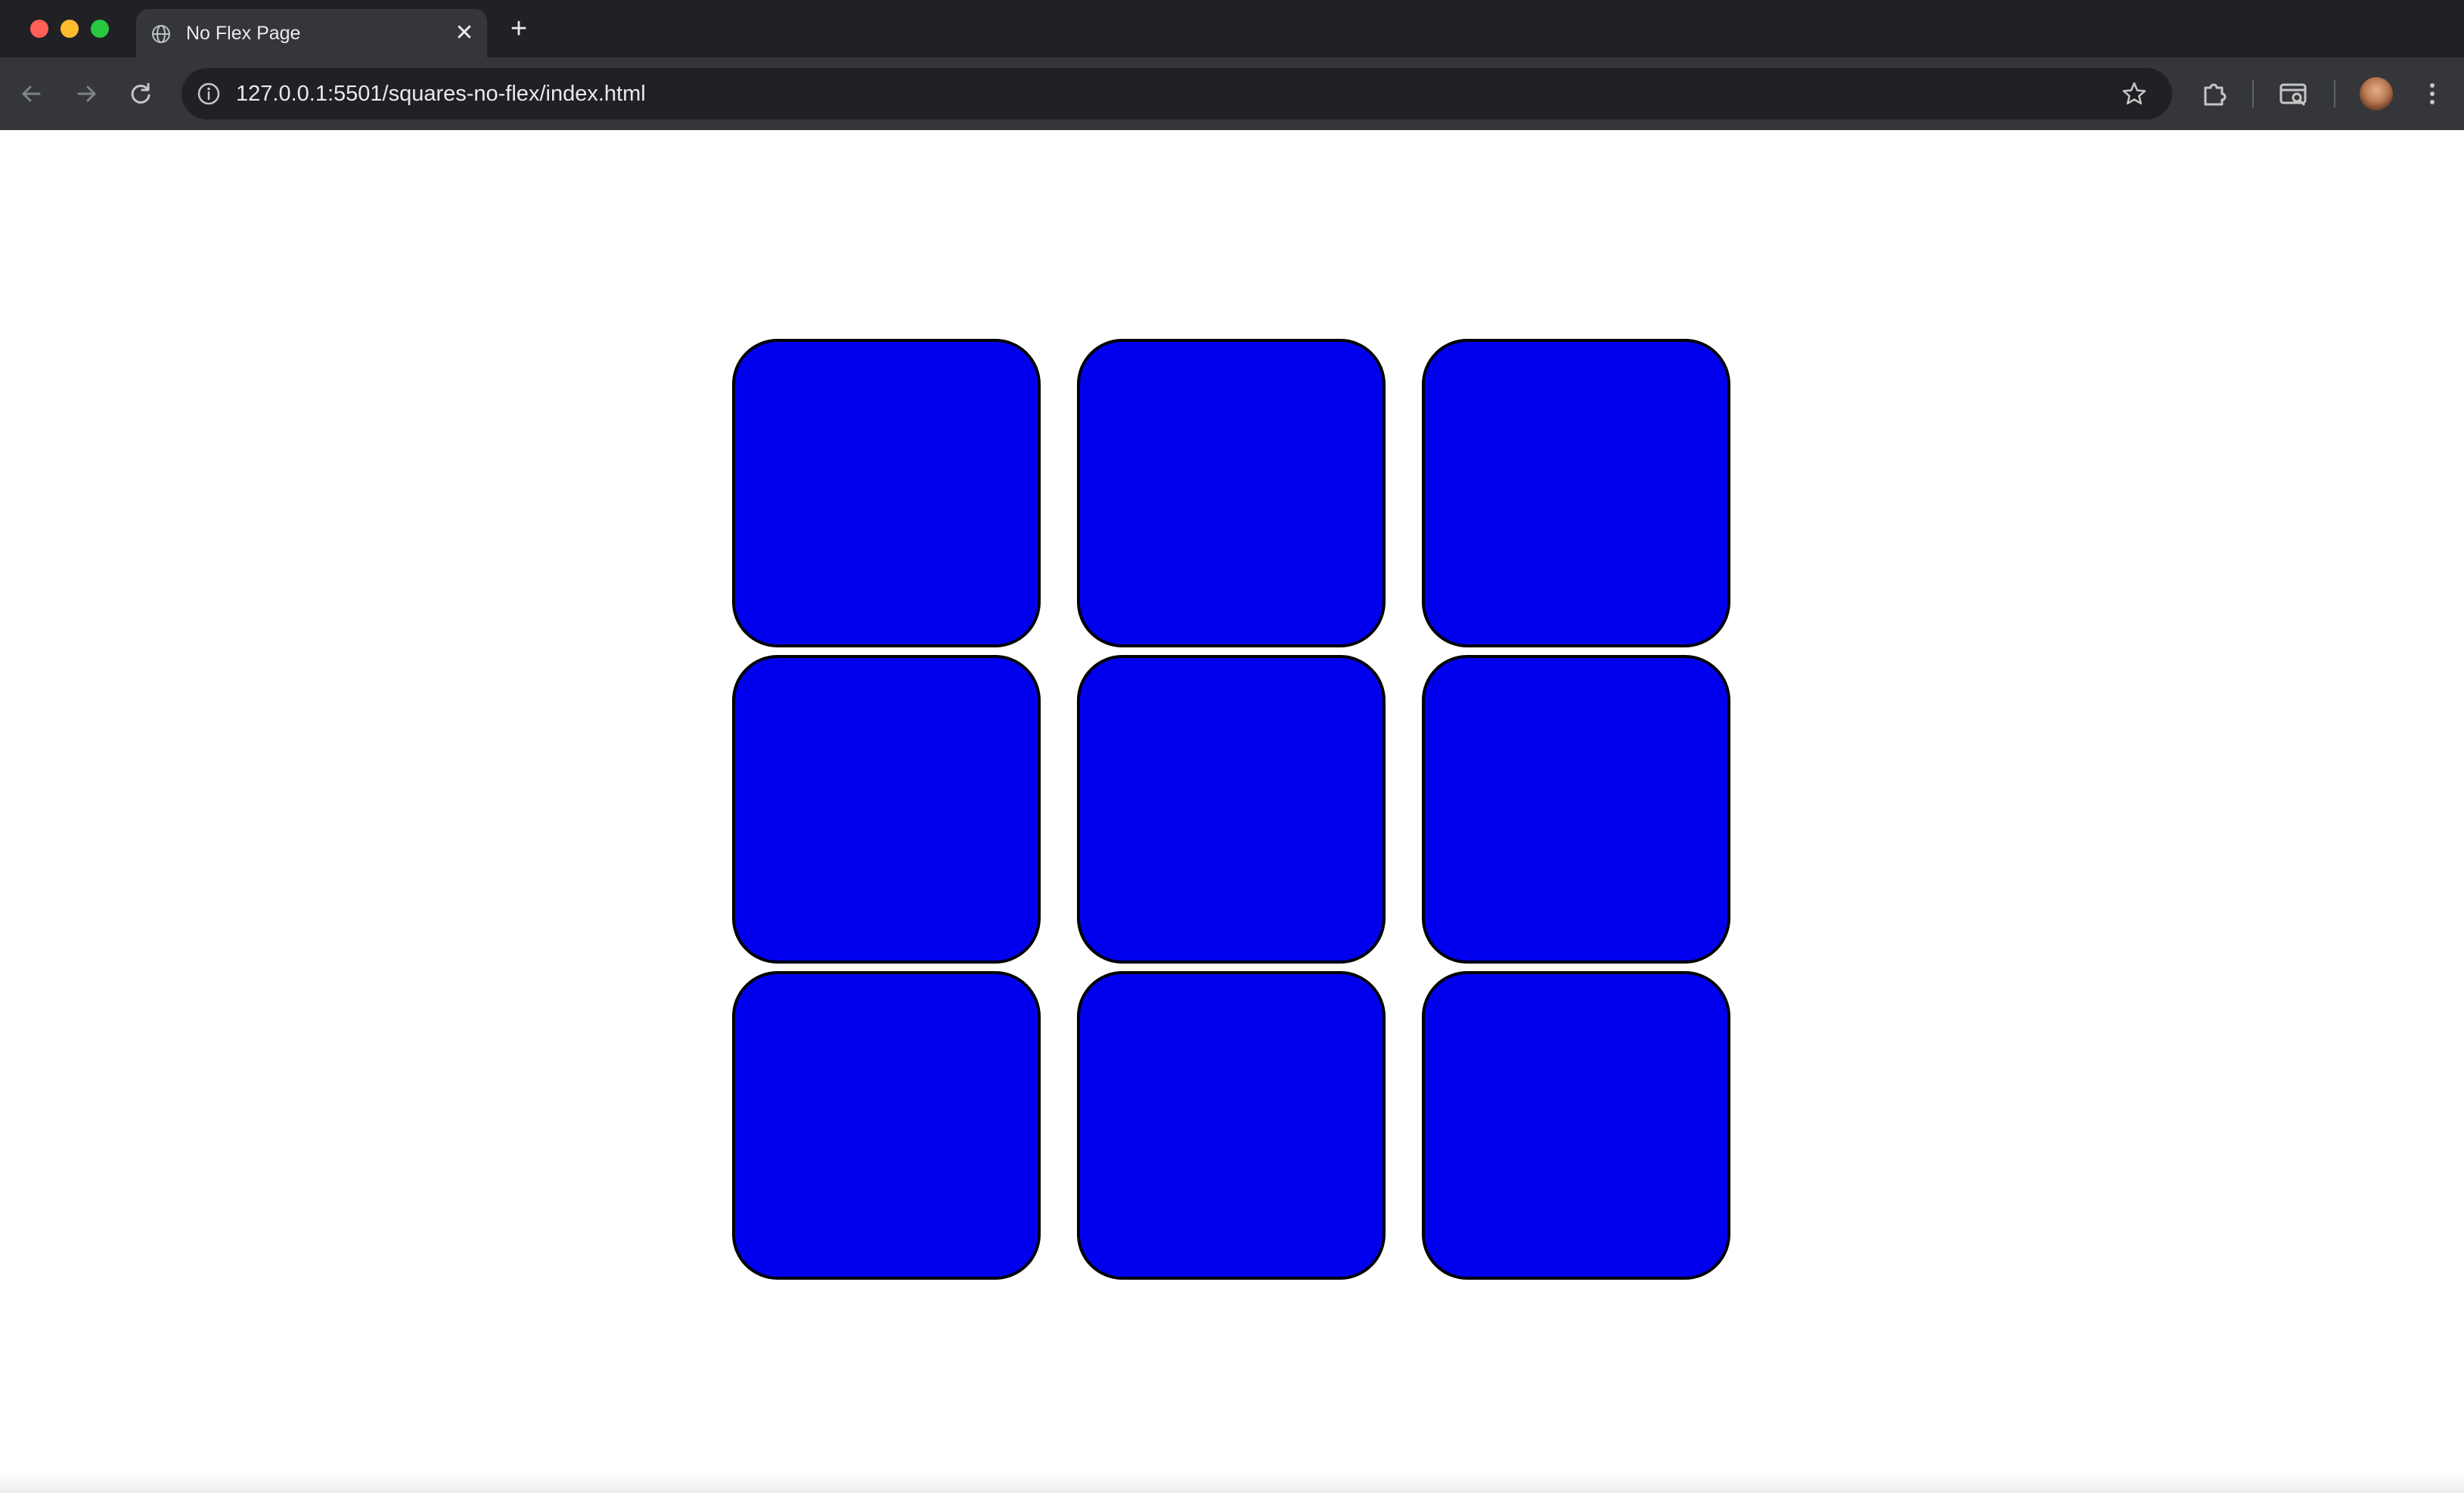 Image resolution: width=2464 pixels, height=1493 pixels. Describe the element at coordinates (39, 29) in the screenshot. I see `close-window-button` at that location.